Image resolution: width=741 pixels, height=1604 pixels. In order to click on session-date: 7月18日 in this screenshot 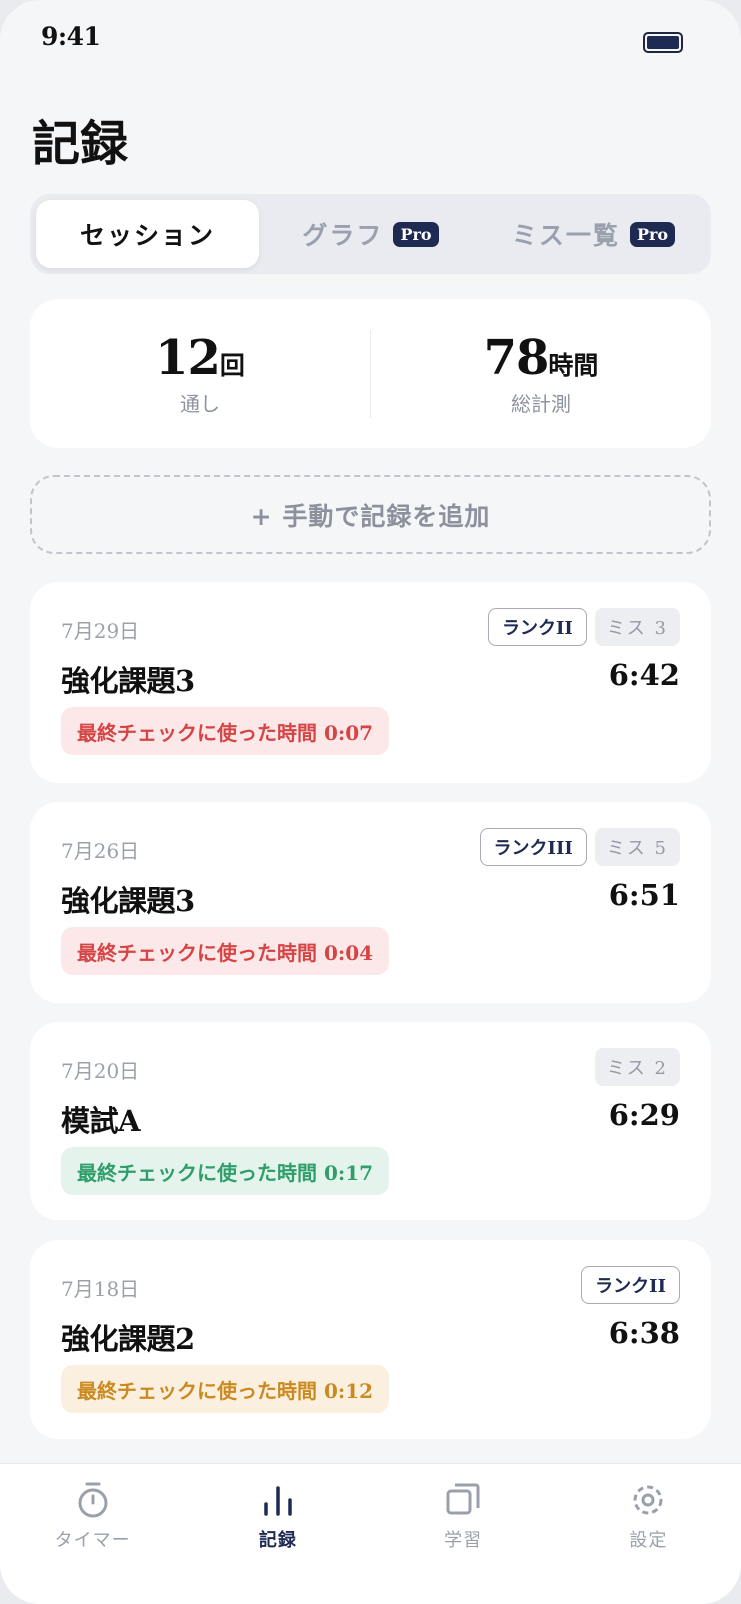, I will do `click(100, 1289)`.